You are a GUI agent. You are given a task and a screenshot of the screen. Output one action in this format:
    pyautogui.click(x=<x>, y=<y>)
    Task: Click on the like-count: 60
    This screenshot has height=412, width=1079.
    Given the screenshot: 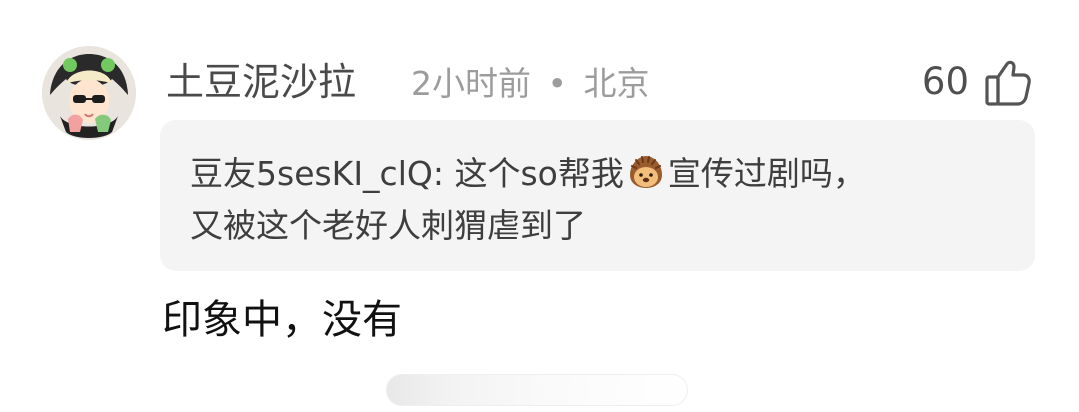 What is the action you would take?
    pyautogui.click(x=945, y=81)
    